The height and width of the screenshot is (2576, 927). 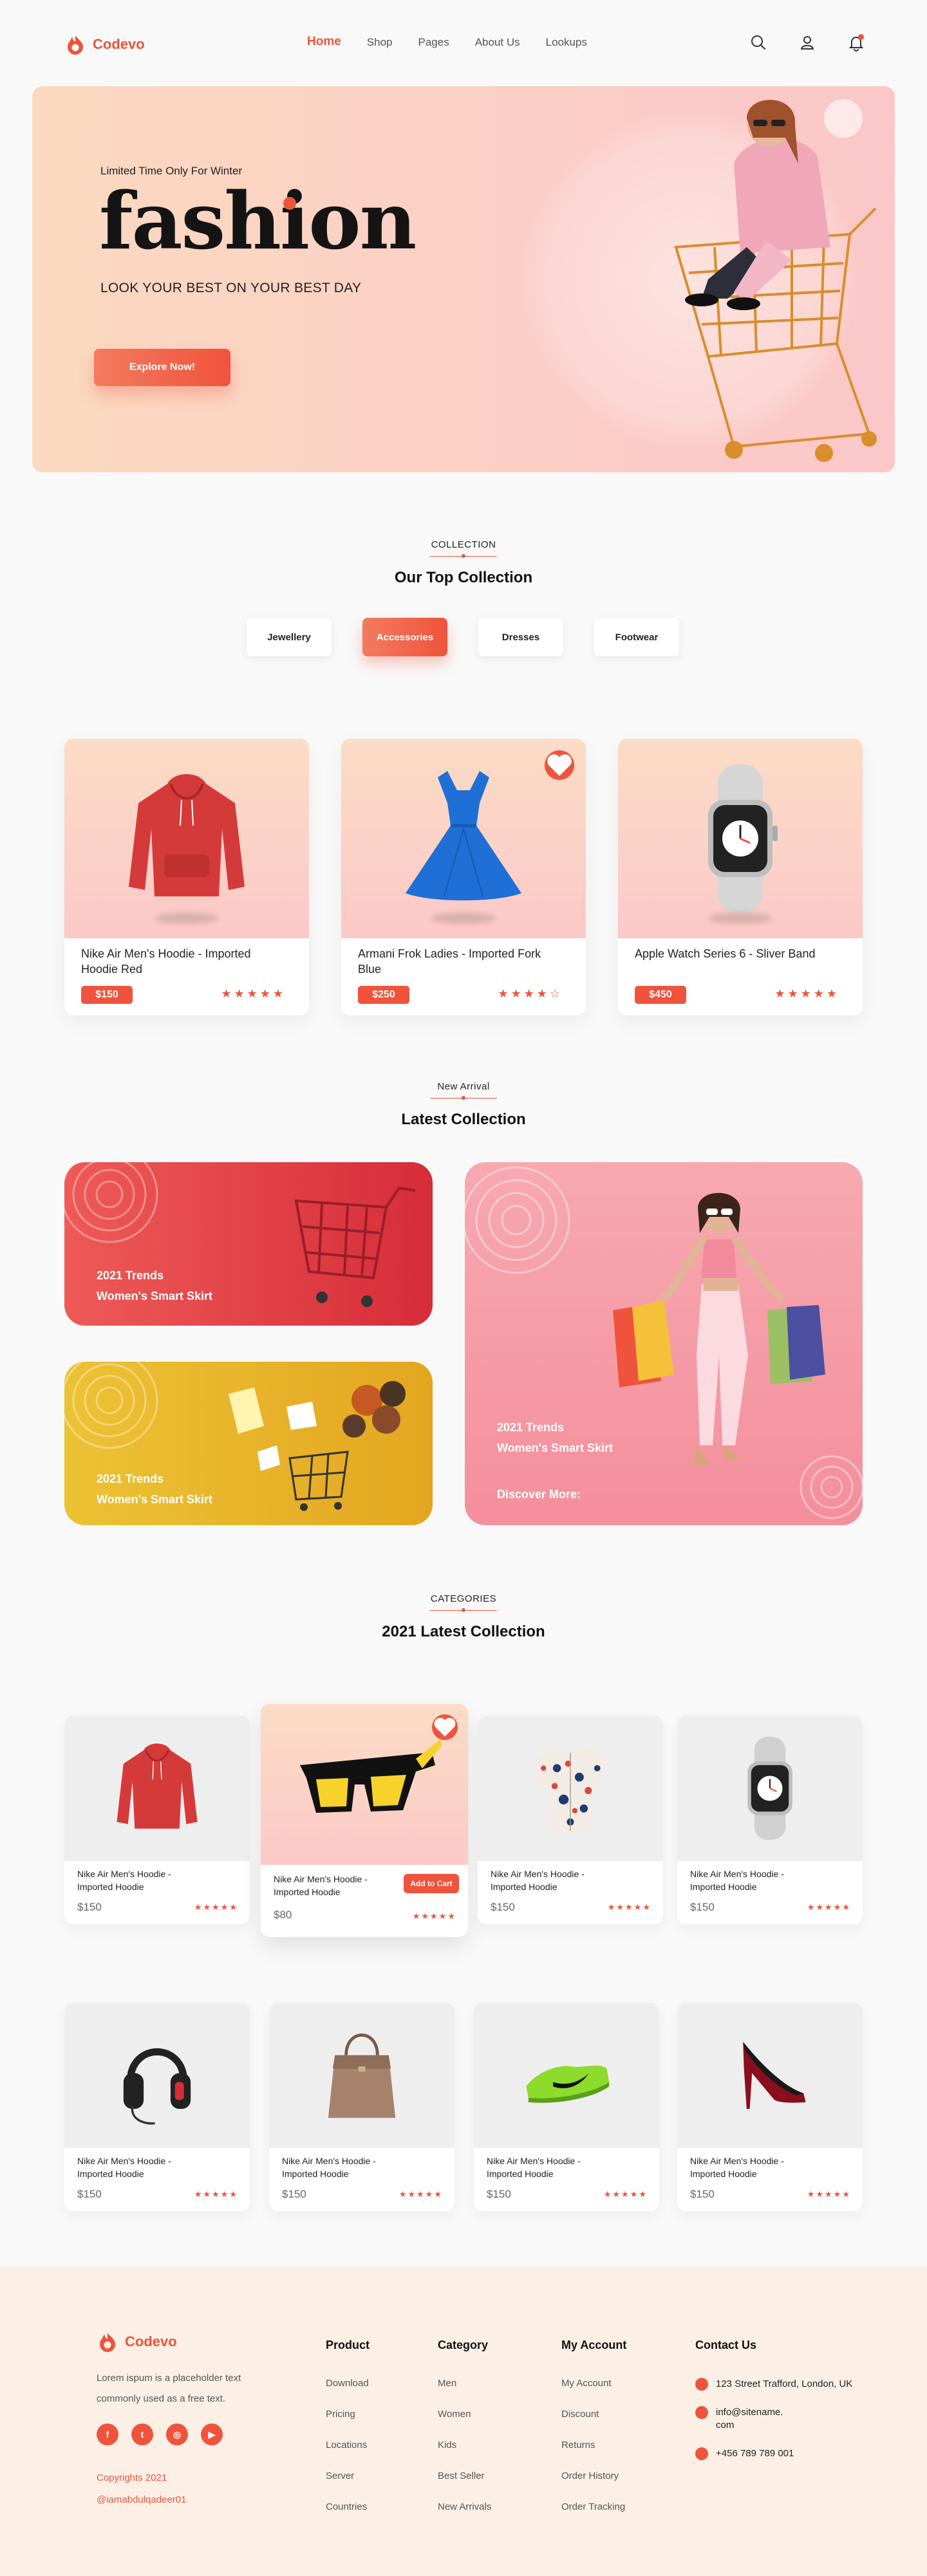 I want to click on contact-email: info@sitename. com, so click(x=788, y=2419).